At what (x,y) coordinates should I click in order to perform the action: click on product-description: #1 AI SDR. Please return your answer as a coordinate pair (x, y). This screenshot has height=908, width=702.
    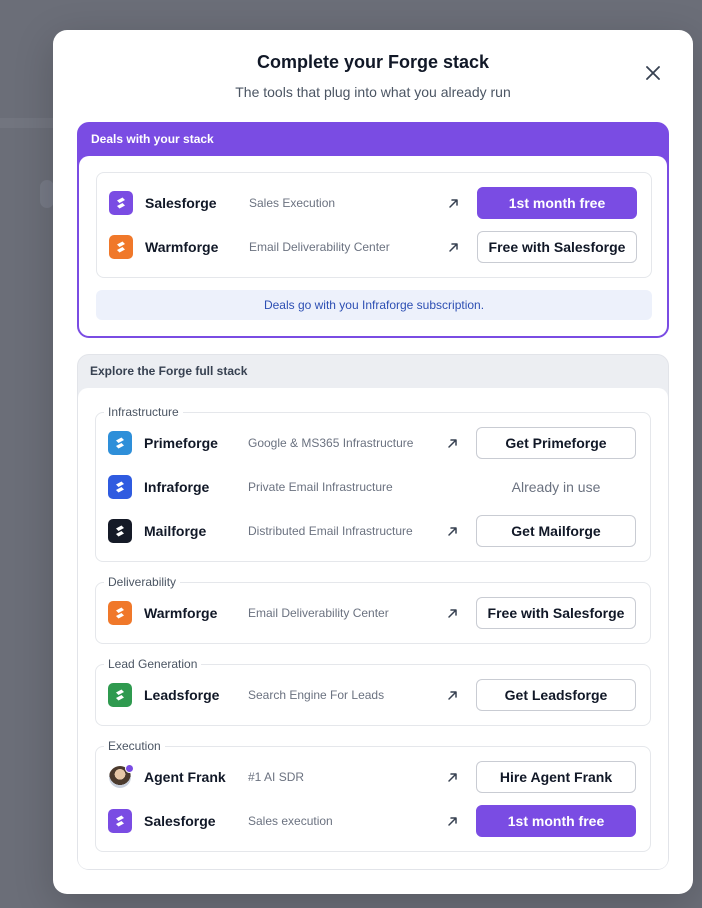
    Looking at the image, I should click on (276, 777).